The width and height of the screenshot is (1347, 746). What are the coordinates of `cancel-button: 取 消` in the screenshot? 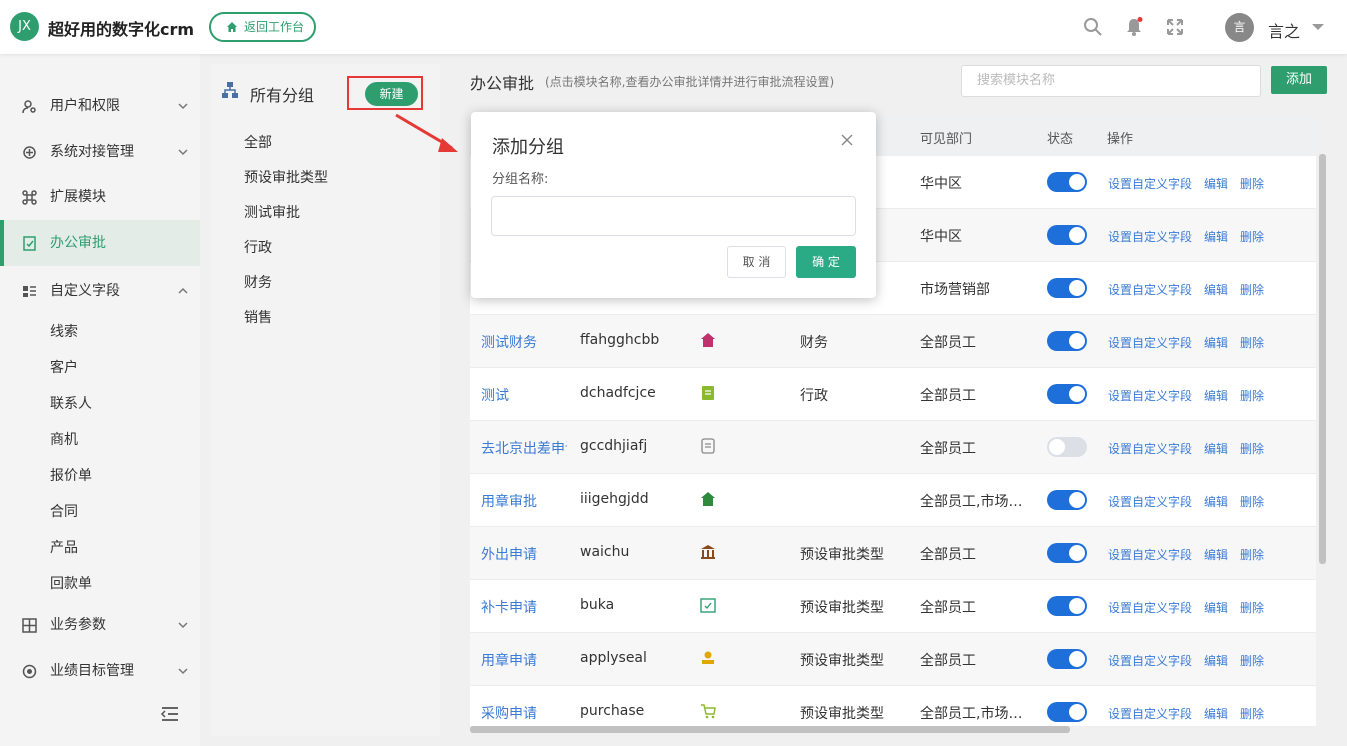 It's located at (756, 262).